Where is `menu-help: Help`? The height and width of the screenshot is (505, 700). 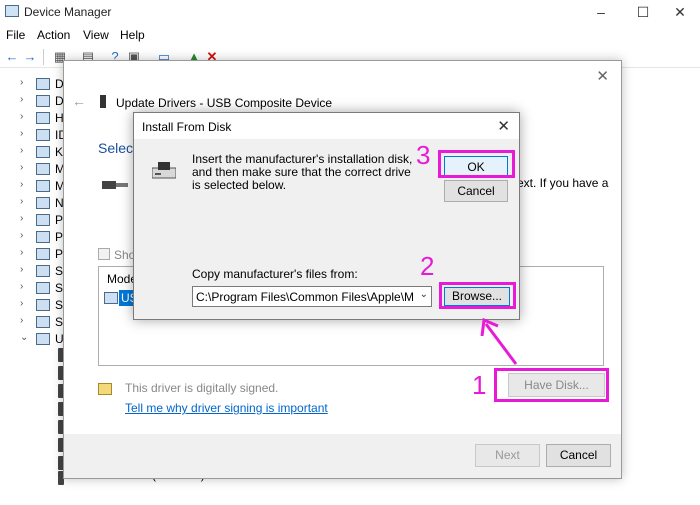
menu-help: Help is located at coordinates (132, 35).